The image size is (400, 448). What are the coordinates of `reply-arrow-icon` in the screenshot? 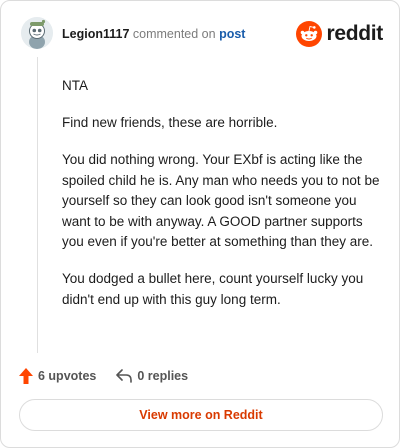 It's located at (124, 376).